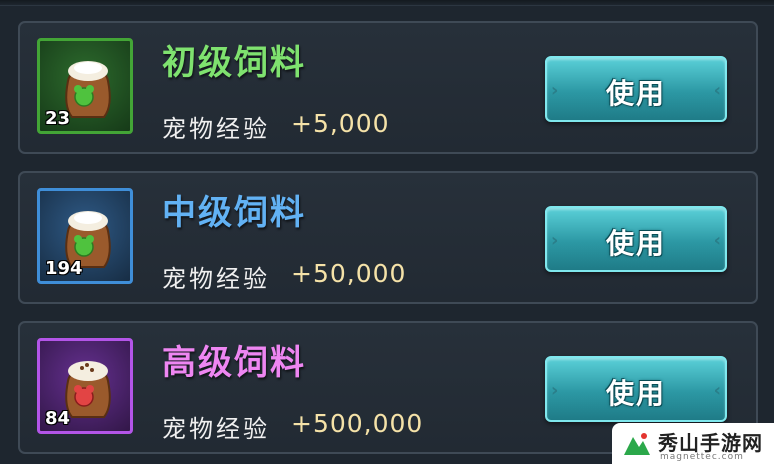  I want to click on exp-value: +5,000, so click(340, 123).